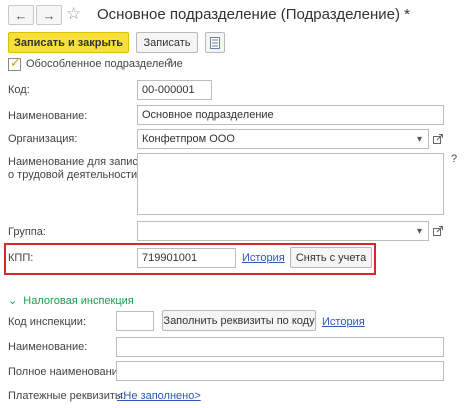 This screenshot has height=408, width=474. I want to click on organization-label: Организация:, so click(43, 139).